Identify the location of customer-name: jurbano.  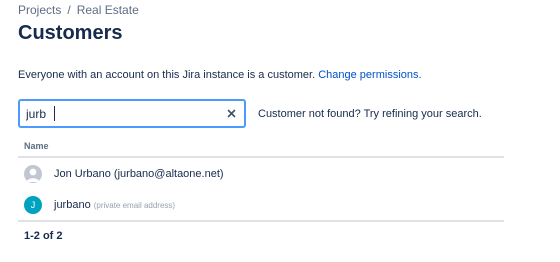
(72, 205).